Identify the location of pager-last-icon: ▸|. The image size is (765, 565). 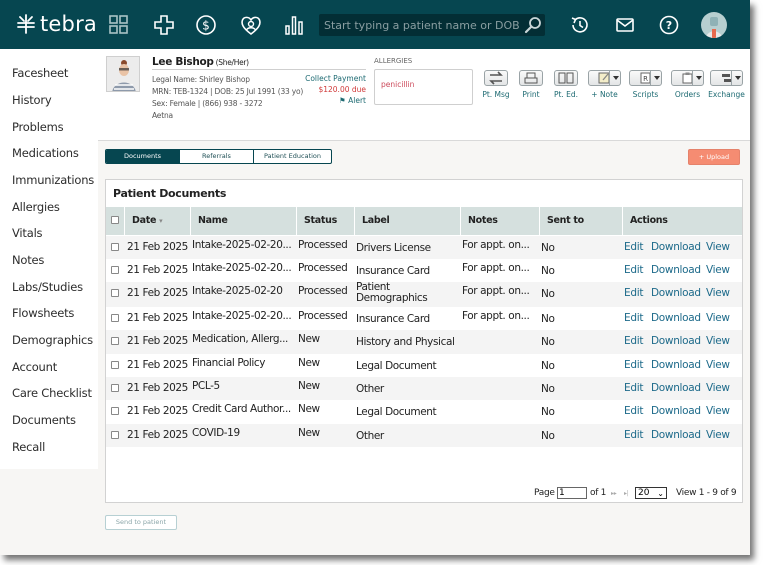
(626, 493).